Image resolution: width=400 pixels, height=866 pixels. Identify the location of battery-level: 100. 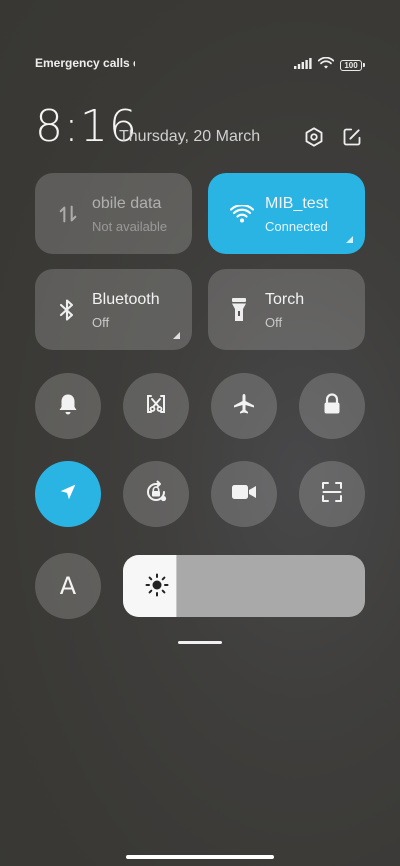
(351, 65).